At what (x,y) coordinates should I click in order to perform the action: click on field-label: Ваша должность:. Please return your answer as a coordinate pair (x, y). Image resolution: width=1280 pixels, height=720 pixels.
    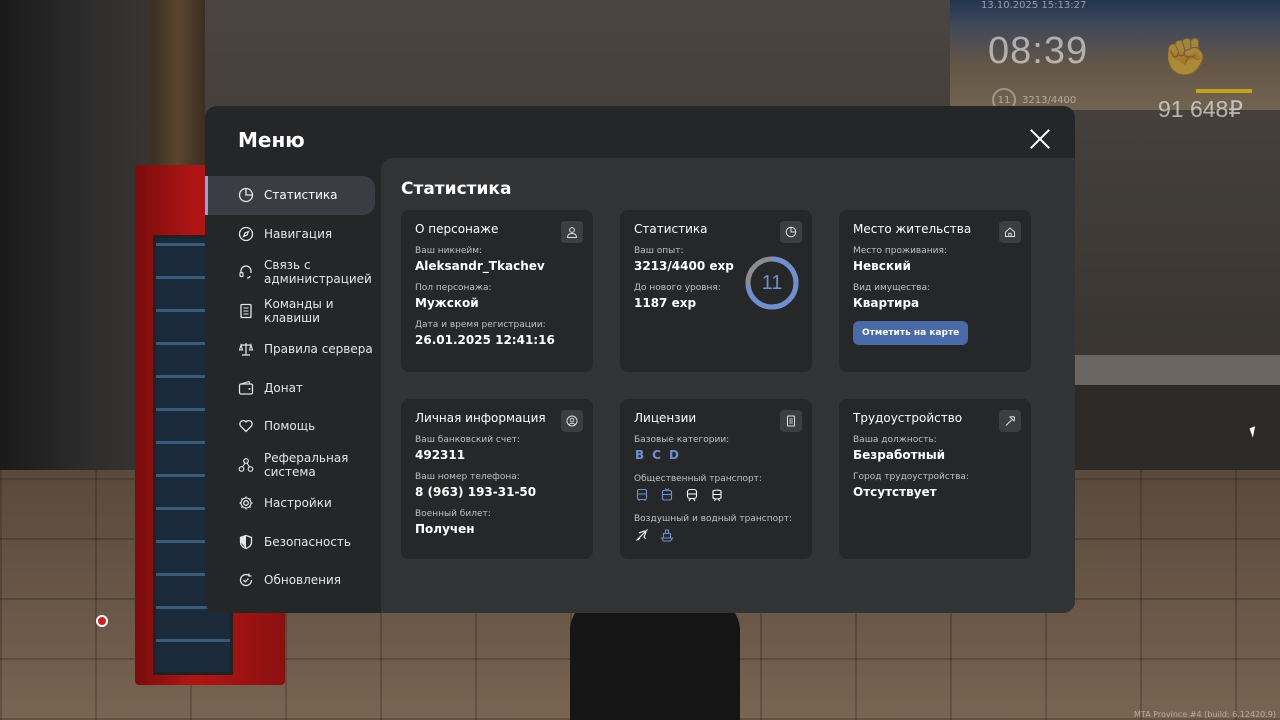
    Looking at the image, I should click on (895, 440).